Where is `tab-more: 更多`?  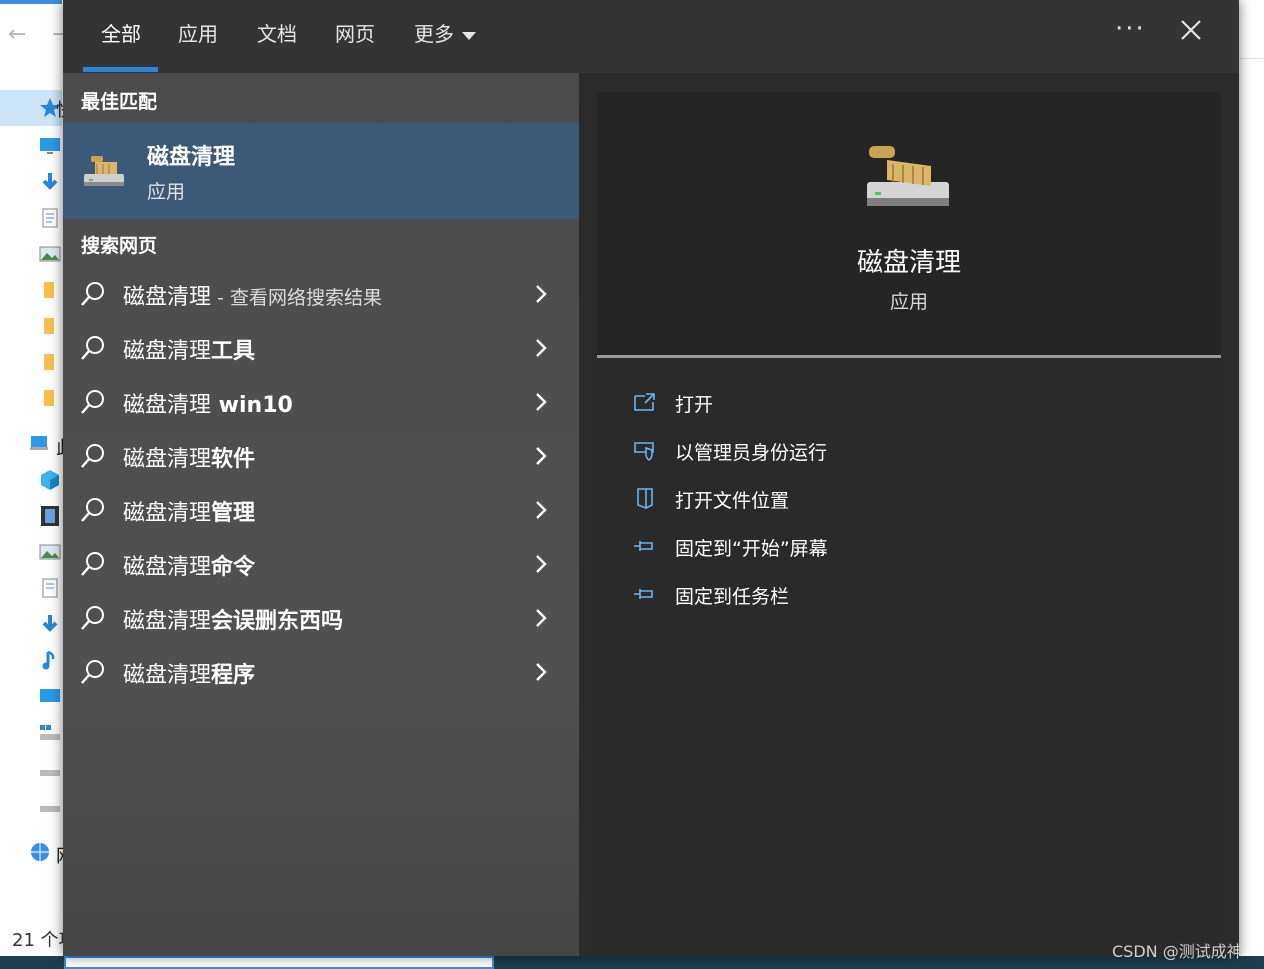 tab-more: 更多 is located at coordinates (445, 34).